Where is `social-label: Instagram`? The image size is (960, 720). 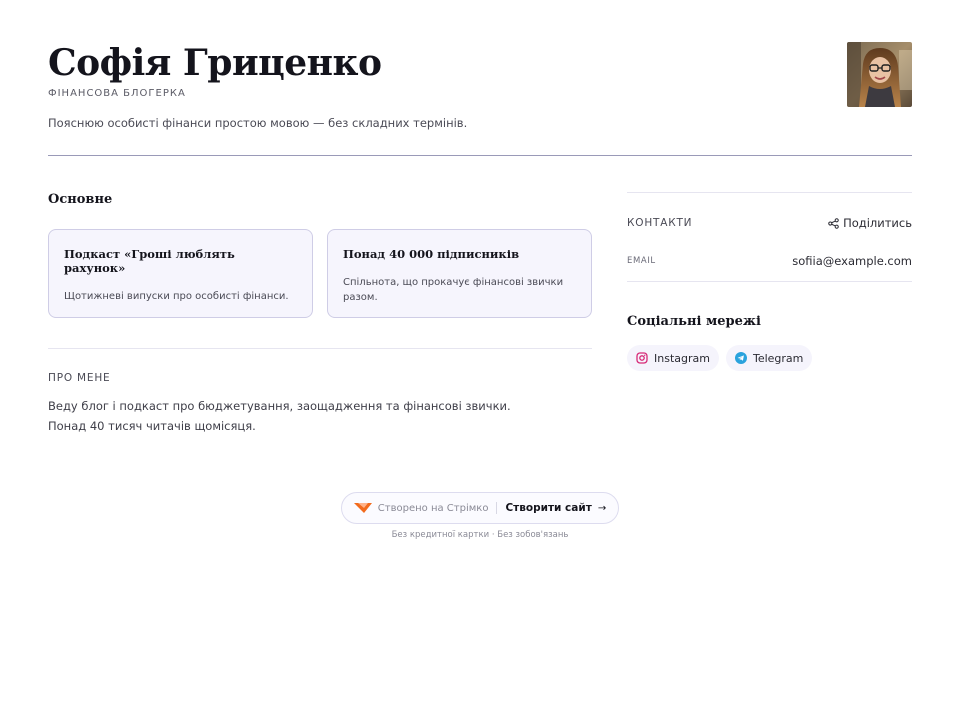
social-label: Instagram is located at coordinates (682, 358).